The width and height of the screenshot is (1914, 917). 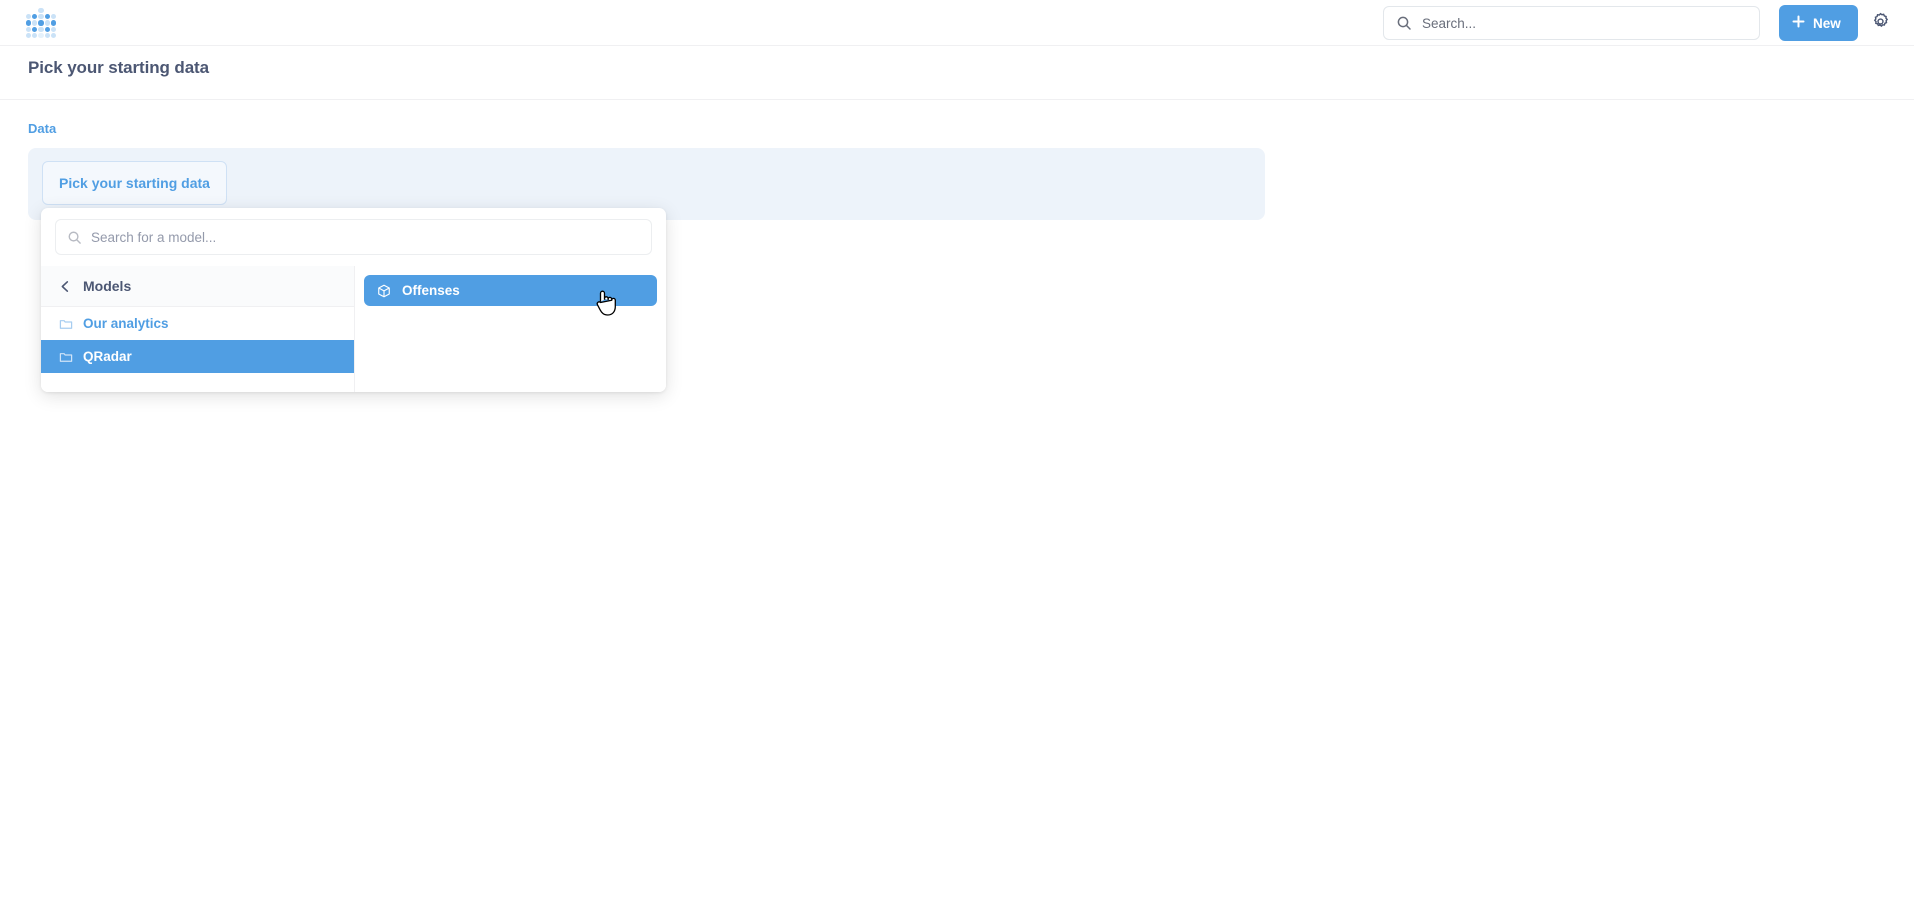 What do you see at coordinates (107, 356) in the screenshot?
I see `collection-item-label: QRadar` at bounding box center [107, 356].